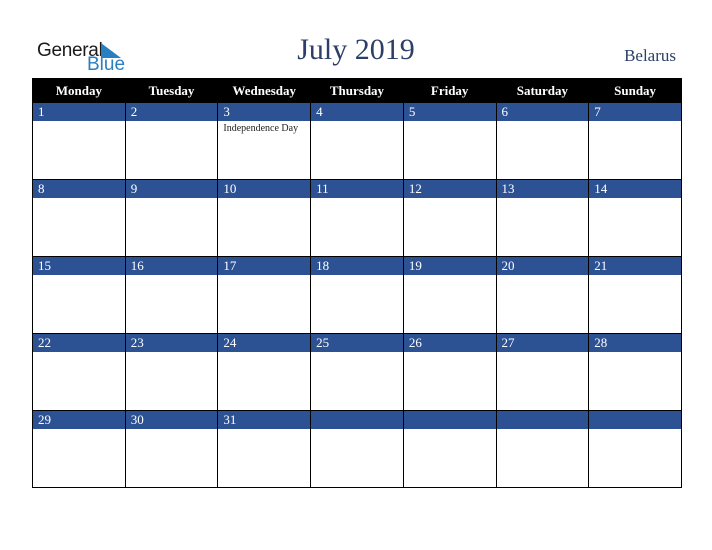  Describe the element at coordinates (79, 266) in the screenshot. I see `day-number: 15` at that location.